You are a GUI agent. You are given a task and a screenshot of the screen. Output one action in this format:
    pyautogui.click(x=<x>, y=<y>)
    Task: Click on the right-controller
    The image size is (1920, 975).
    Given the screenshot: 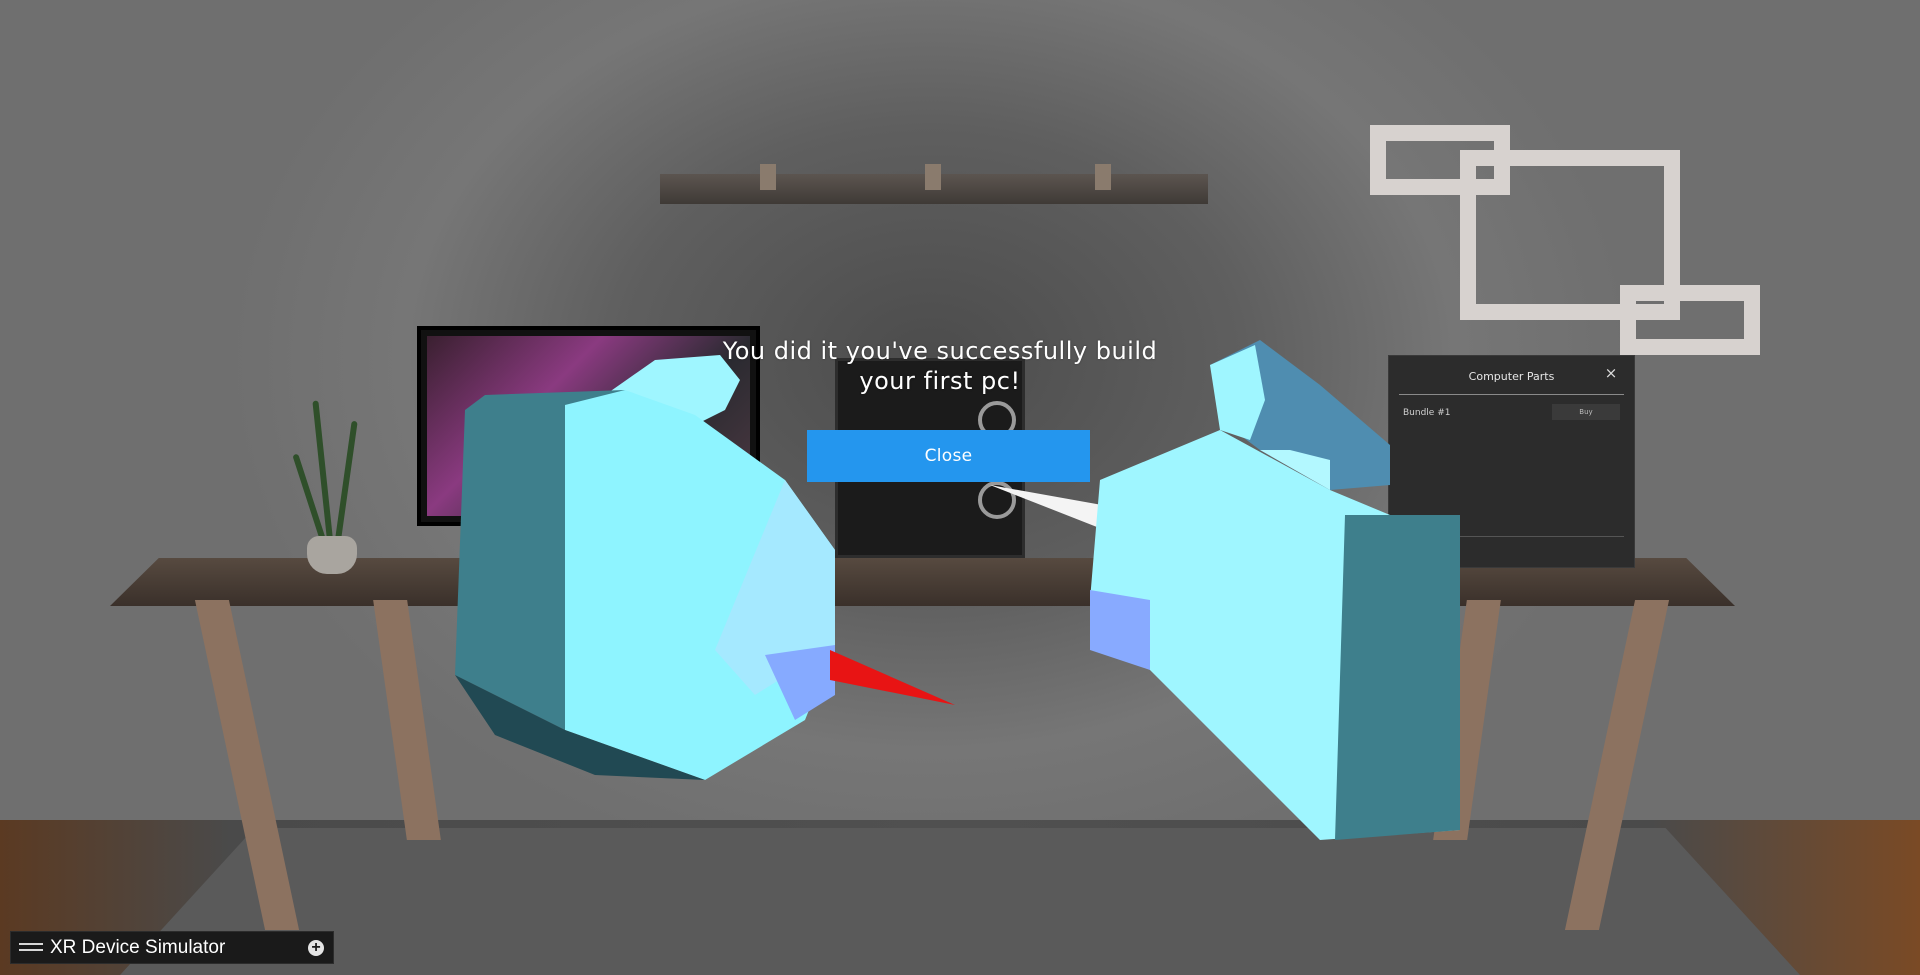 What is the action you would take?
    pyautogui.click(x=1275, y=590)
    